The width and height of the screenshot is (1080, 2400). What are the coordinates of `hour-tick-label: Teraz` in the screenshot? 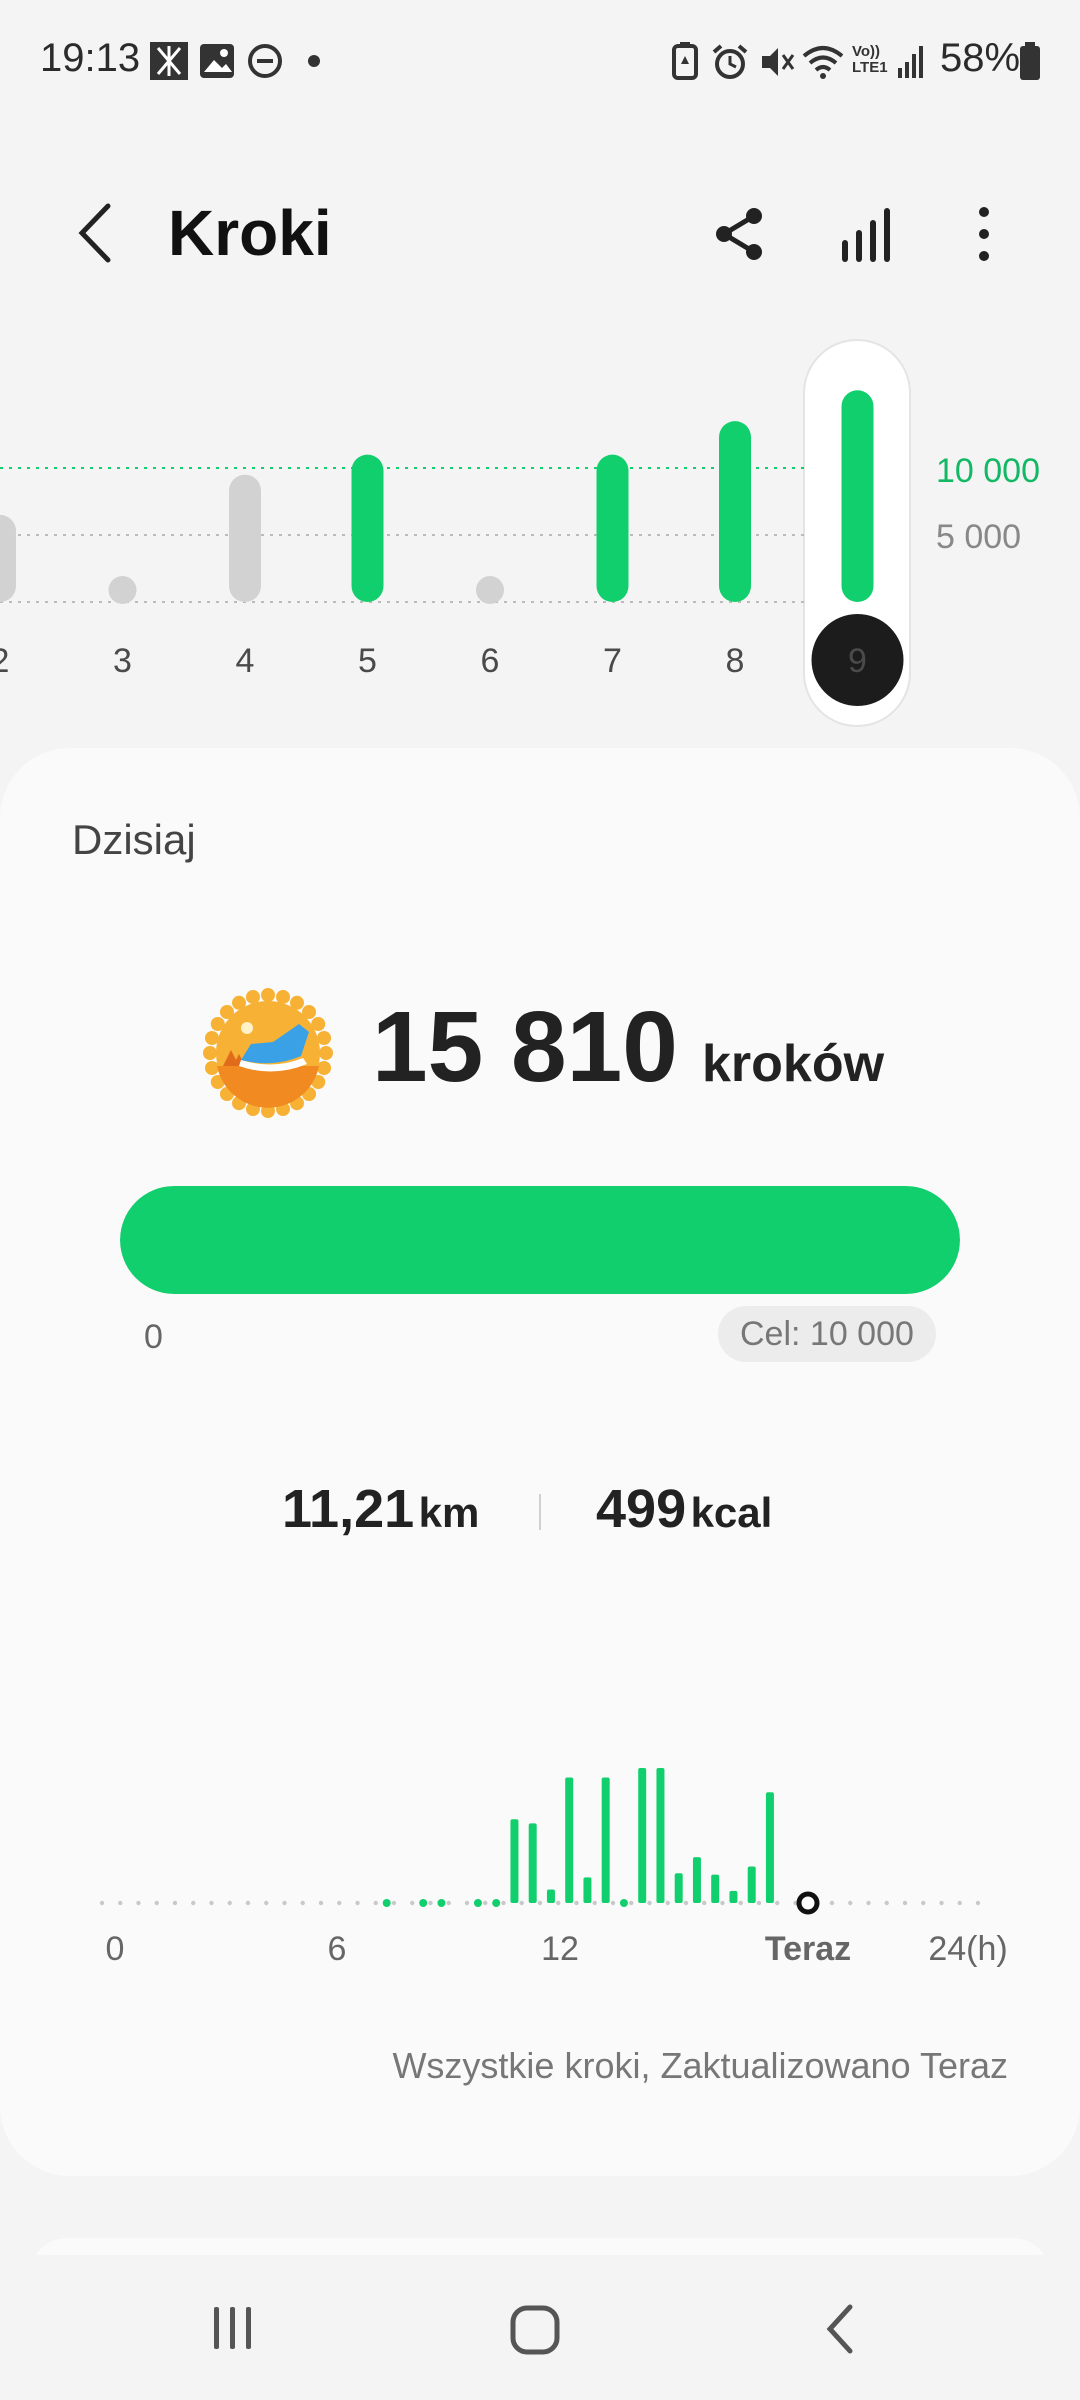 It's located at (808, 1949).